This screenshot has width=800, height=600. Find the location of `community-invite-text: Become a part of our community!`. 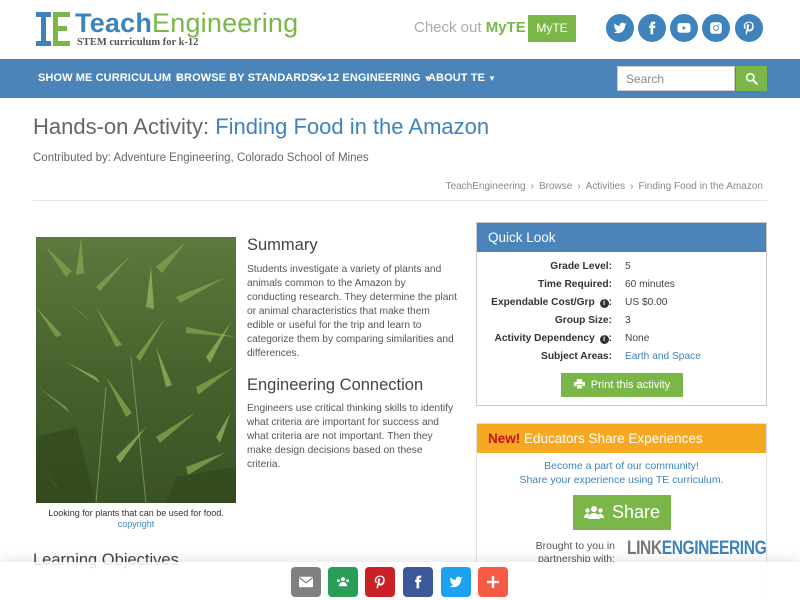

community-invite-text: Become a part of our community! is located at coordinates (621, 466).